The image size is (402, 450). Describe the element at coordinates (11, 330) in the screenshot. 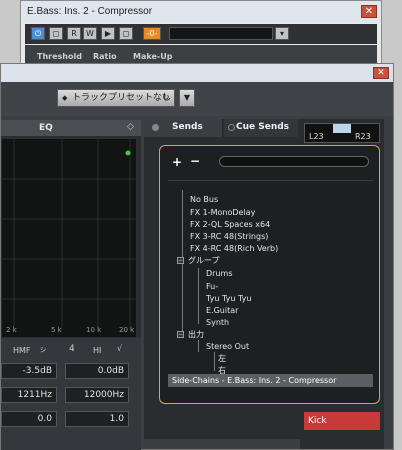

I see `freq-tick-label: 2 k` at that location.